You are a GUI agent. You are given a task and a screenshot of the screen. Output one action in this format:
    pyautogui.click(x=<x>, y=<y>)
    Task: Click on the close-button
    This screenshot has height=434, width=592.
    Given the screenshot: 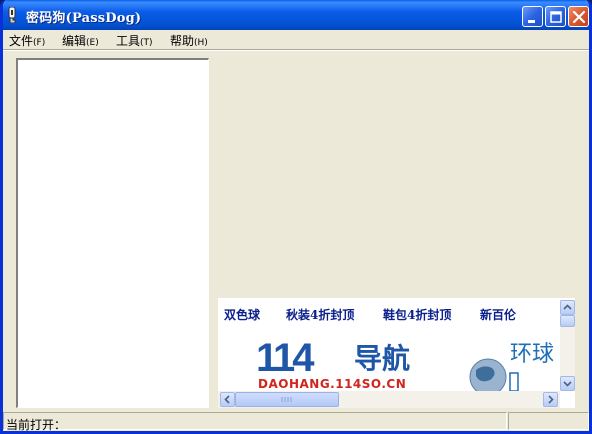 What is the action you would take?
    pyautogui.click(x=578, y=16)
    